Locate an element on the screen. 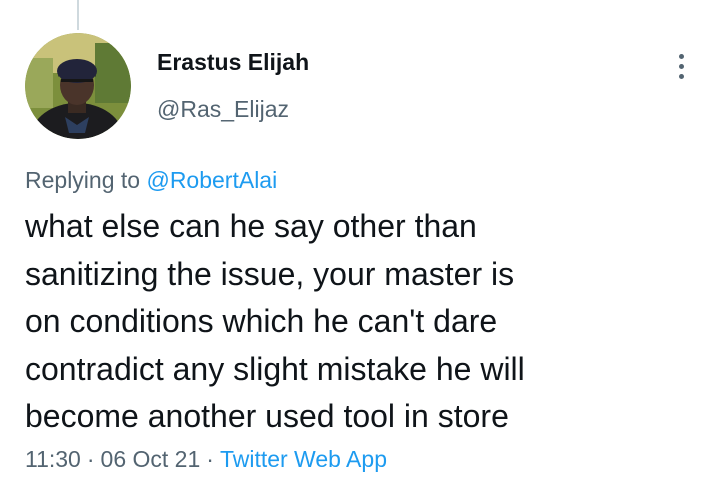 The image size is (720, 487). more-options-button is located at coordinates (681, 66).